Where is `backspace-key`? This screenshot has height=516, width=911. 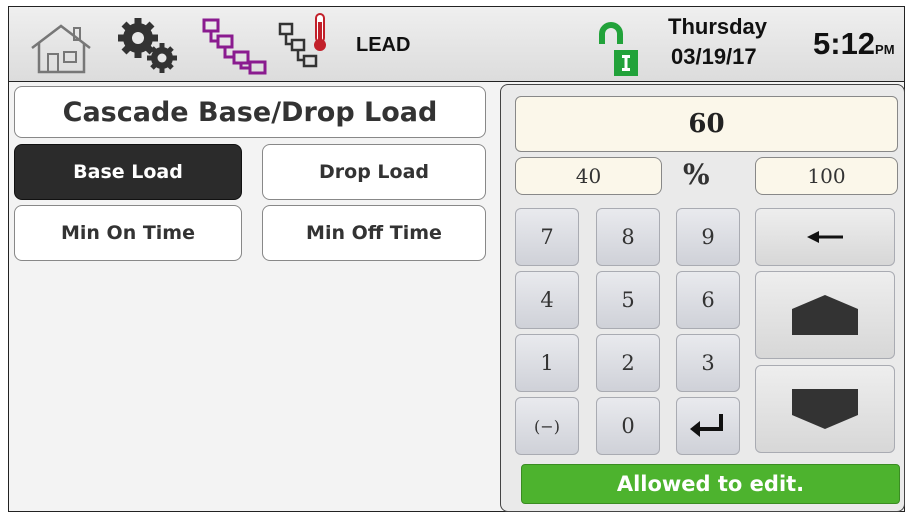 backspace-key is located at coordinates (825, 237).